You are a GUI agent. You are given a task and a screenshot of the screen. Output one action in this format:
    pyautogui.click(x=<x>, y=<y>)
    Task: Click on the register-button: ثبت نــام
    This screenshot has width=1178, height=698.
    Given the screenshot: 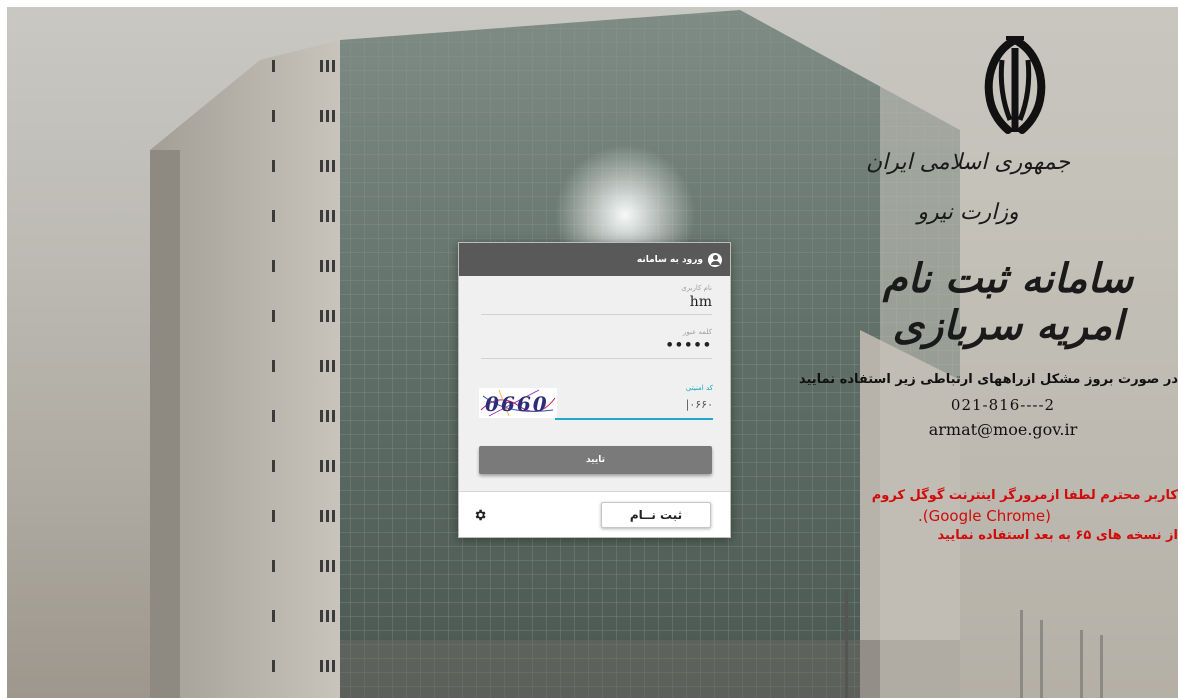 What is the action you would take?
    pyautogui.click(x=656, y=515)
    